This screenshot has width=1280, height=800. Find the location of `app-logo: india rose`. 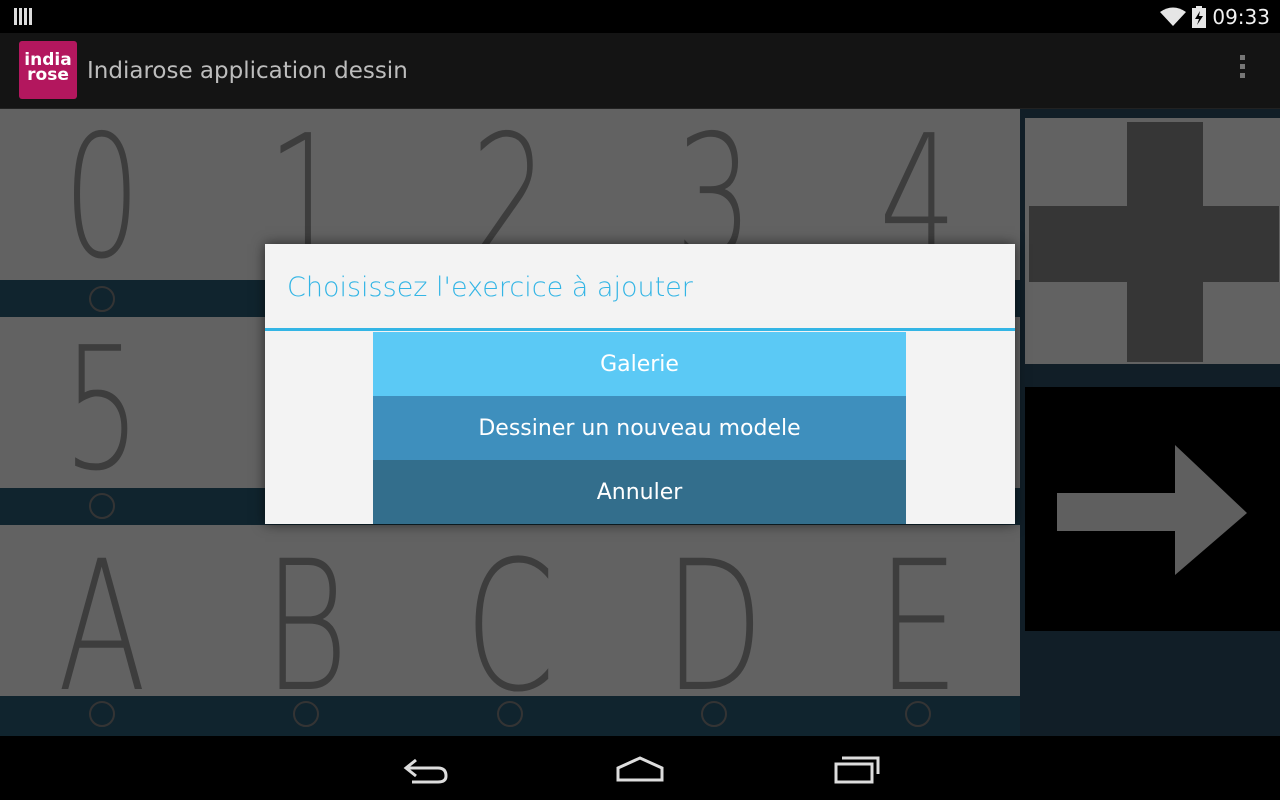

app-logo: india rose is located at coordinates (48, 70).